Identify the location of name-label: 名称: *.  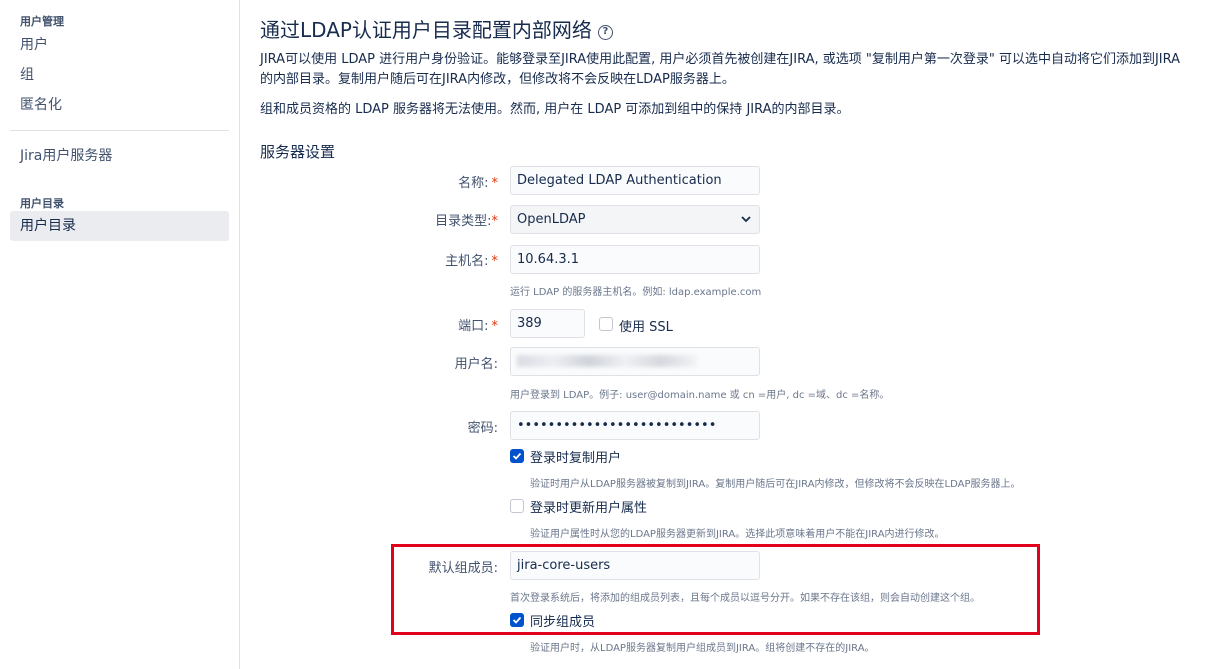
(478, 183).